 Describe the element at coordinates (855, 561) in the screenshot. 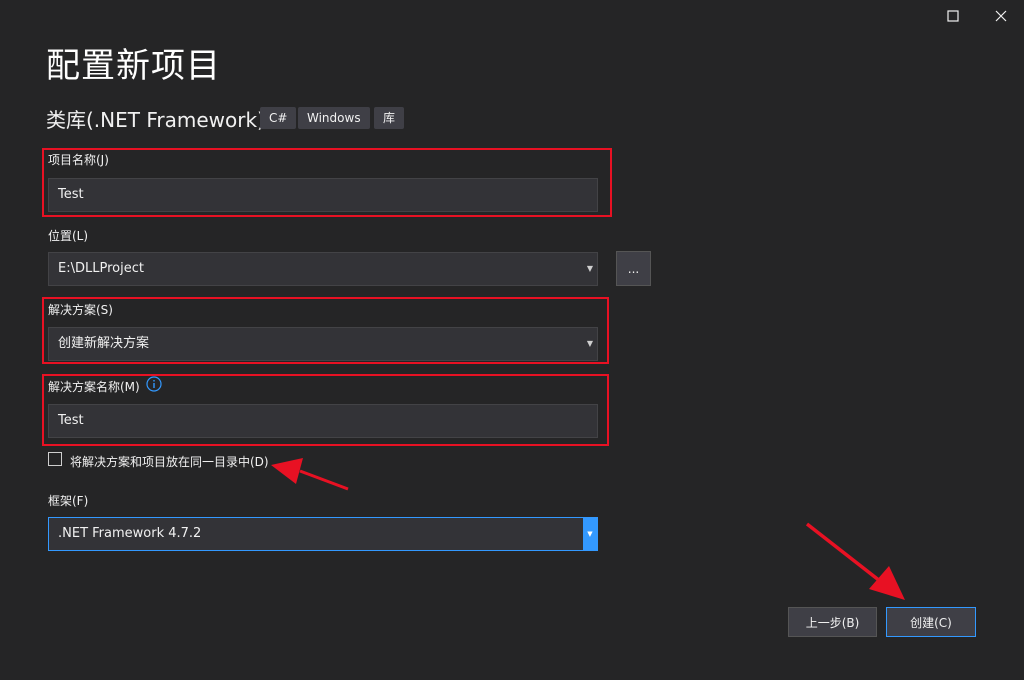

I see `arrow-annotation-create` at that location.